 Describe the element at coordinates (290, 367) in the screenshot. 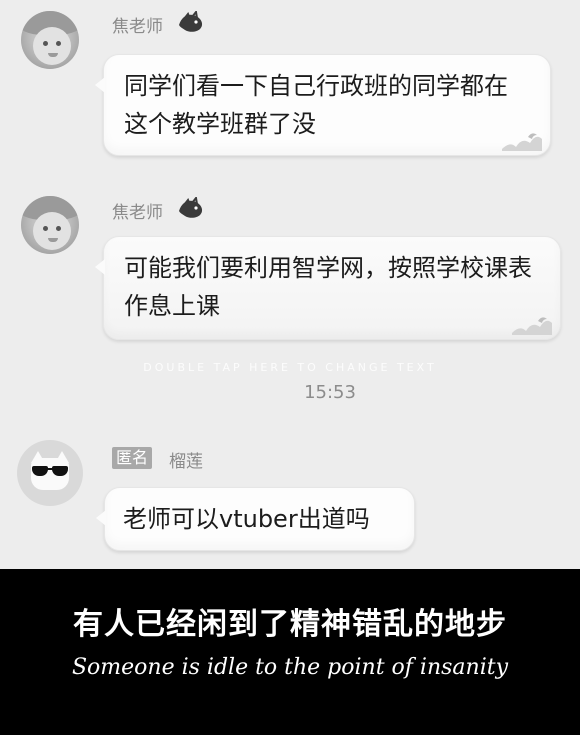

I see `overlay-hint: DOUBLE TAP HERE TO CHANGE TEXT` at that location.